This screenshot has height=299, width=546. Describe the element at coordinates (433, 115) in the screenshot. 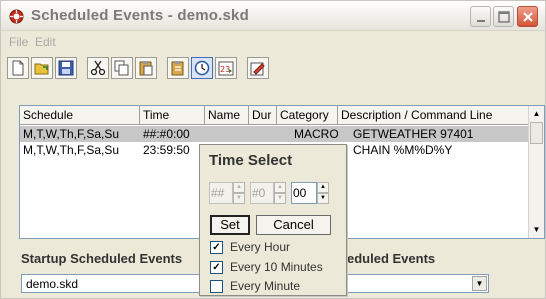

I see `column-header-description: Description / Command Line` at that location.